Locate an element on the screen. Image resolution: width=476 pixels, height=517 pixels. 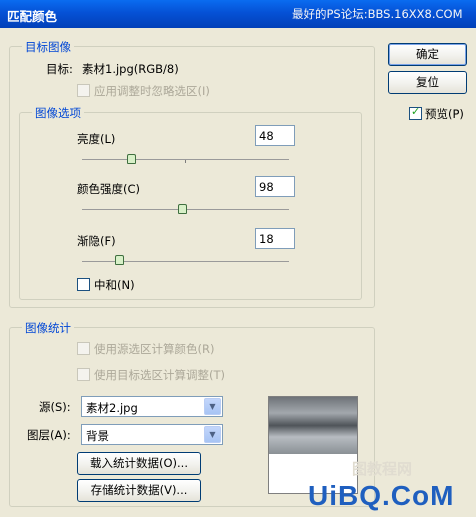
ignore-selection-checkbox is located at coordinates (83, 90).